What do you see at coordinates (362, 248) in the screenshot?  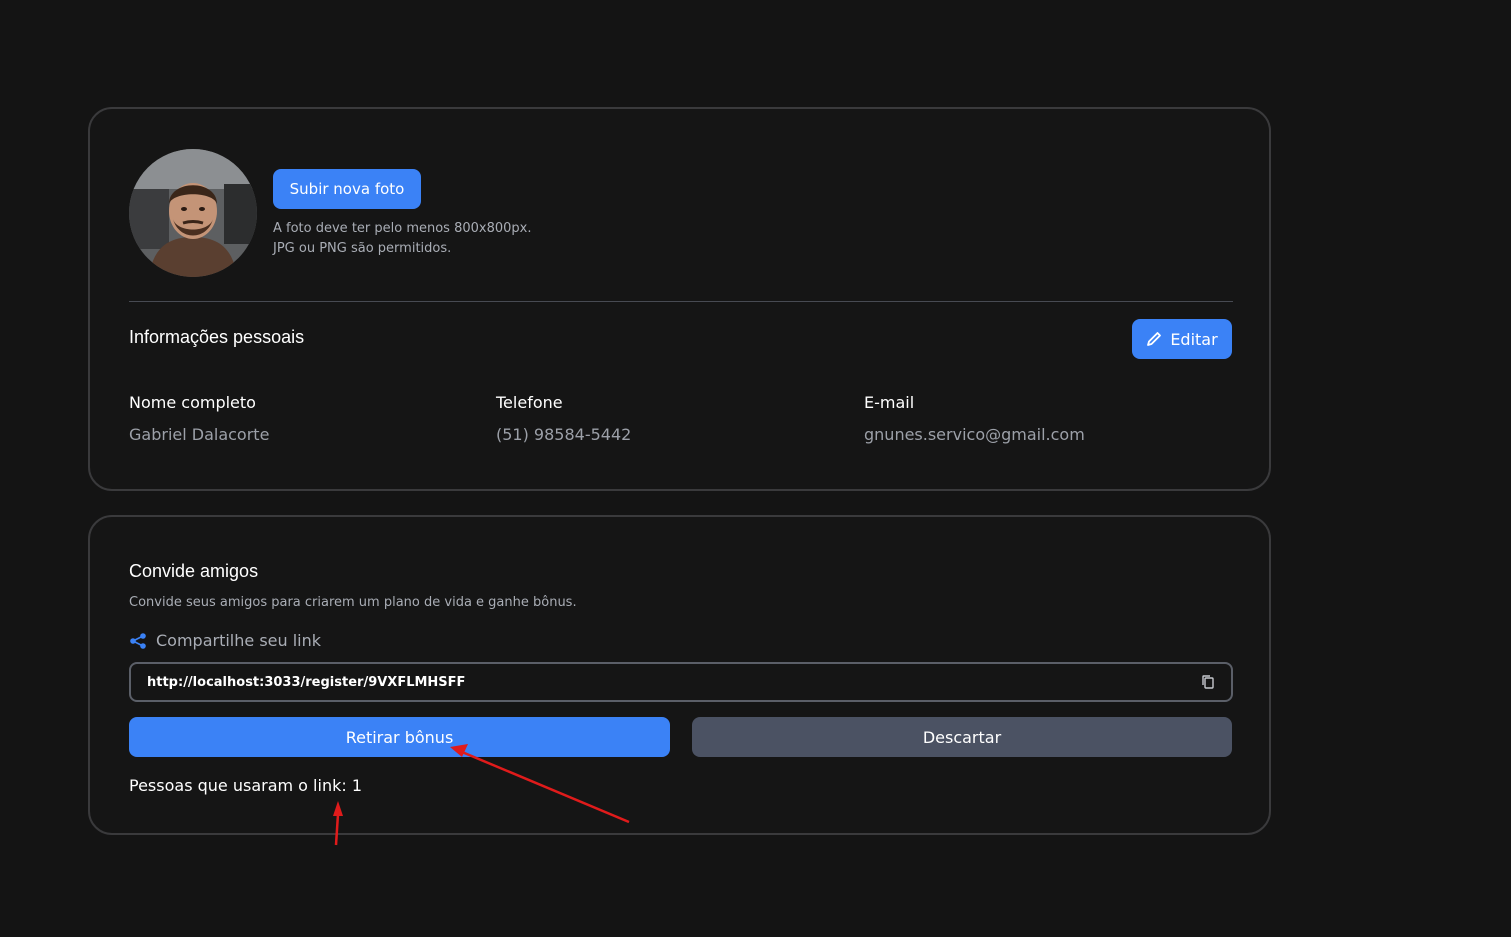 I see `photo-hint-line2: JPG ou PNG são permitidos.` at bounding box center [362, 248].